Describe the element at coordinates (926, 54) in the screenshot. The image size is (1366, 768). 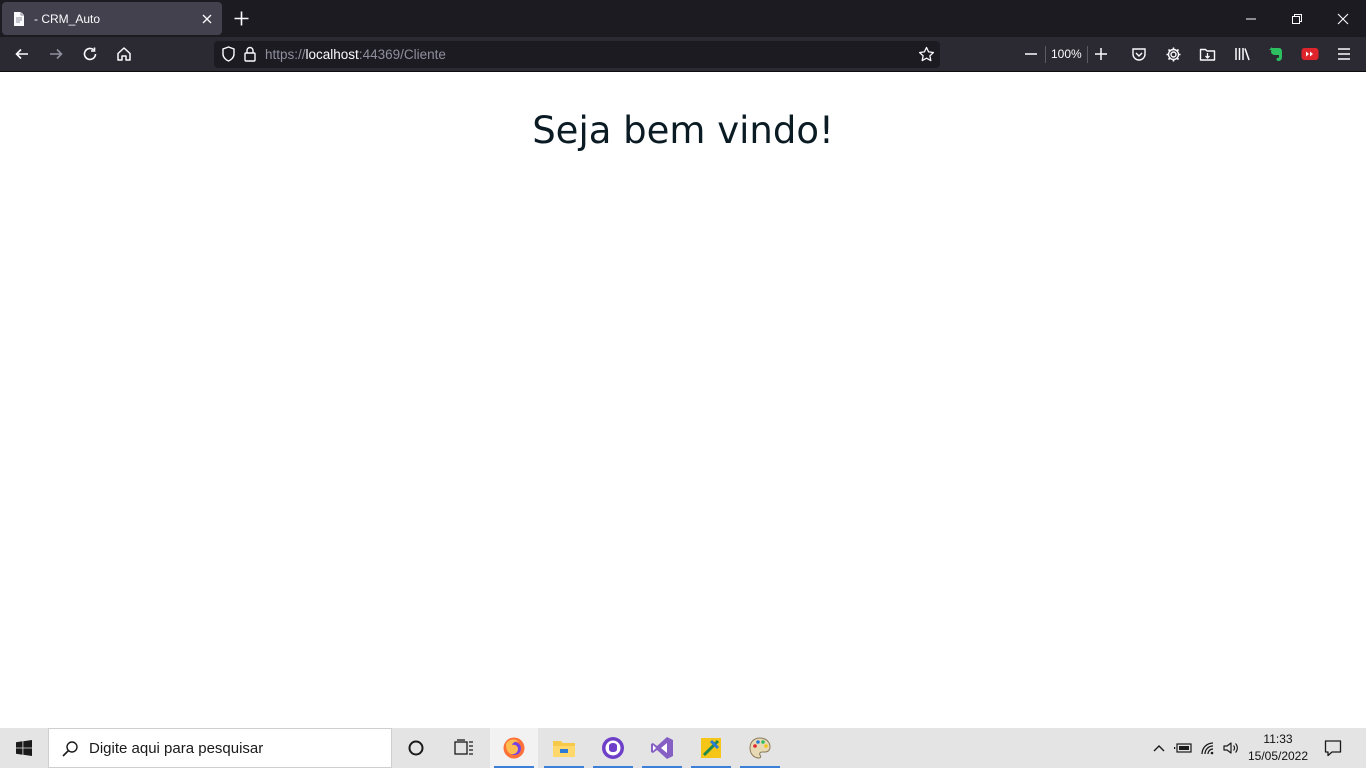
I see `star-icon` at that location.